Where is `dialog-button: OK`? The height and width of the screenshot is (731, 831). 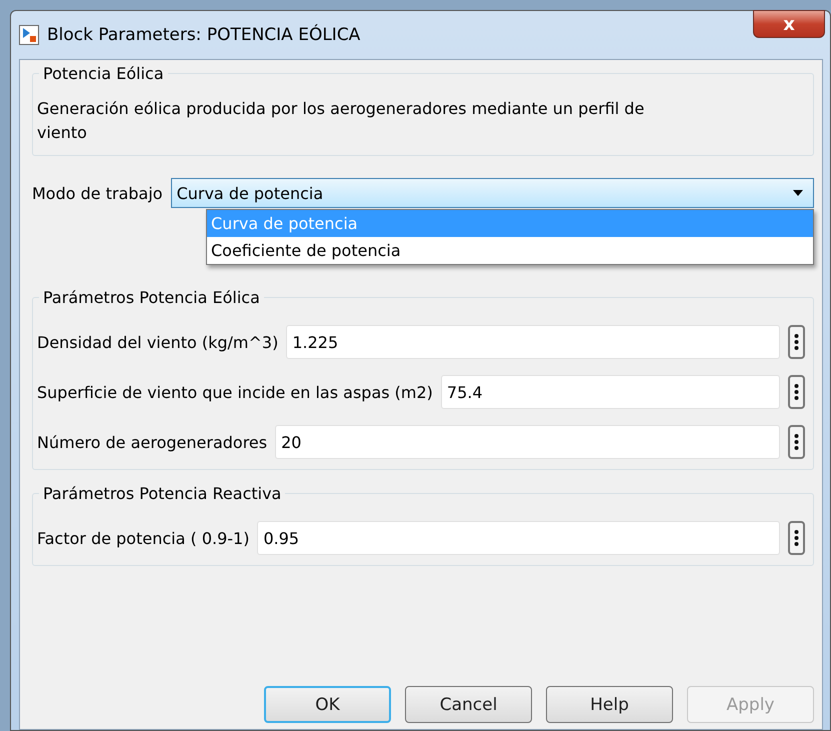 dialog-button: OK is located at coordinates (327, 704).